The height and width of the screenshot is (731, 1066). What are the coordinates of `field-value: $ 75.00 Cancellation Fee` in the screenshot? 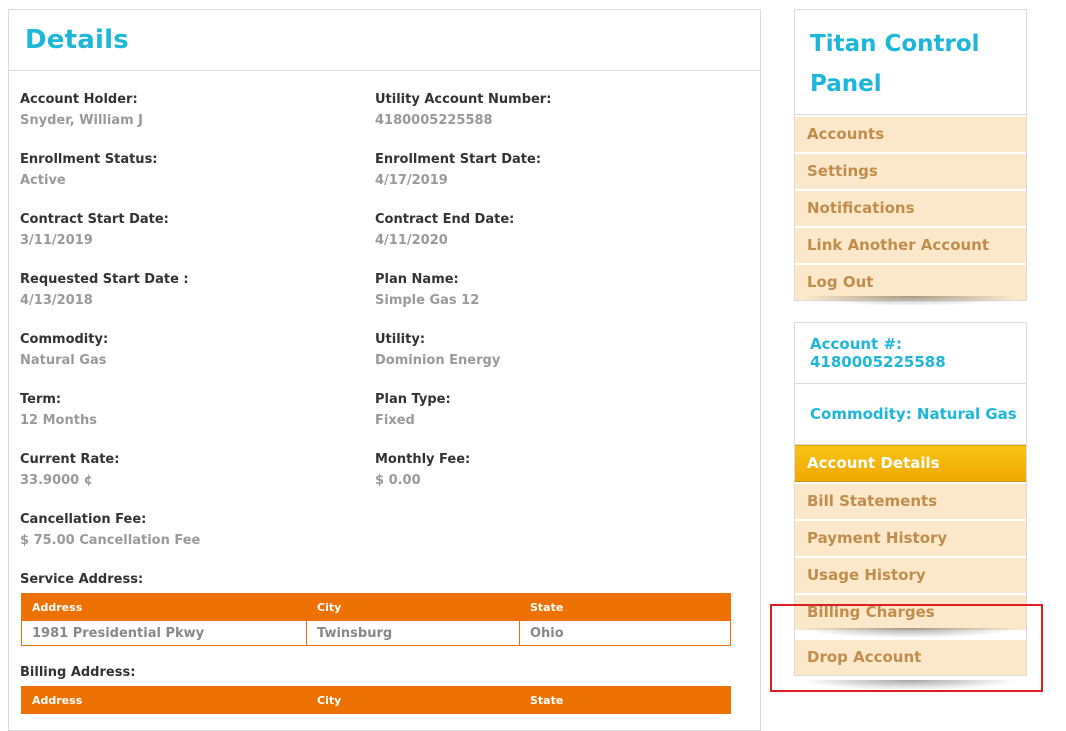 It's located at (110, 540).